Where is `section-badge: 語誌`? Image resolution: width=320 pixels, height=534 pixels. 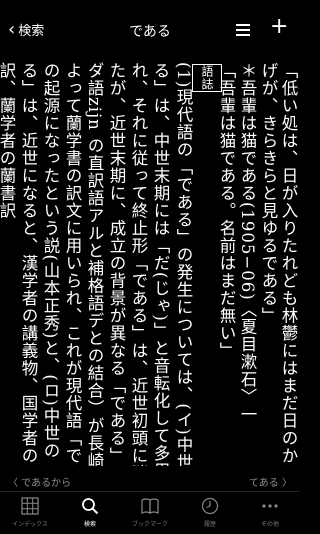
section-badge: 語誌 is located at coordinates (207, 78).